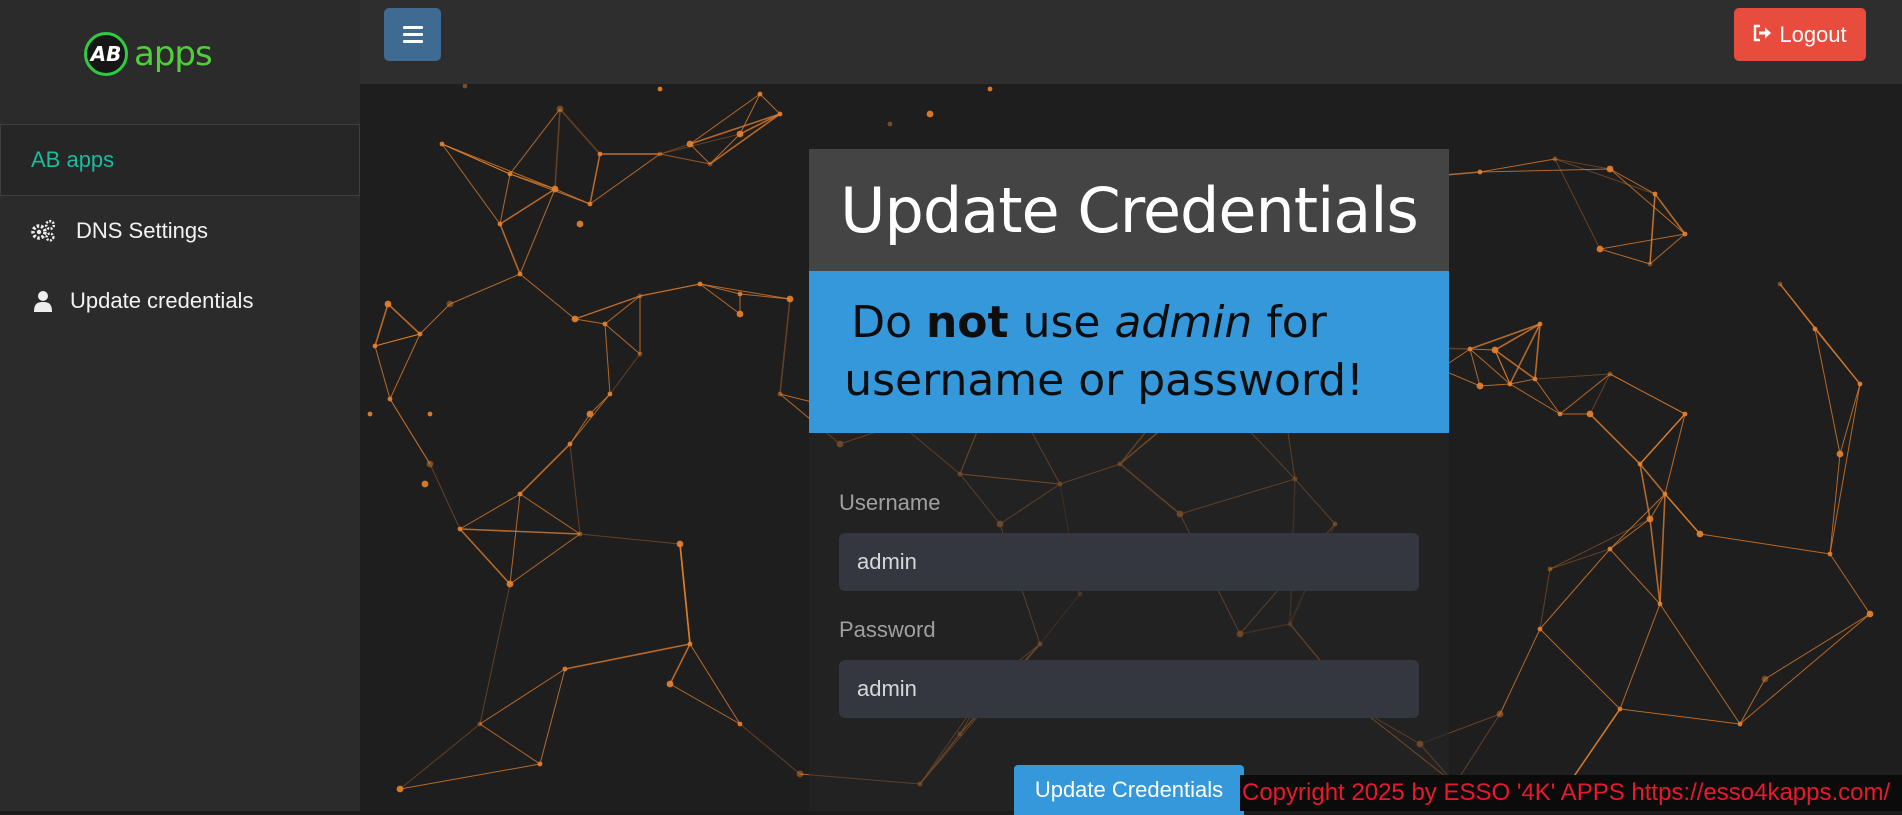 The width and height of the screenshot is (1902, 815). I want to click on warning-text: Do, so click(888, 322).